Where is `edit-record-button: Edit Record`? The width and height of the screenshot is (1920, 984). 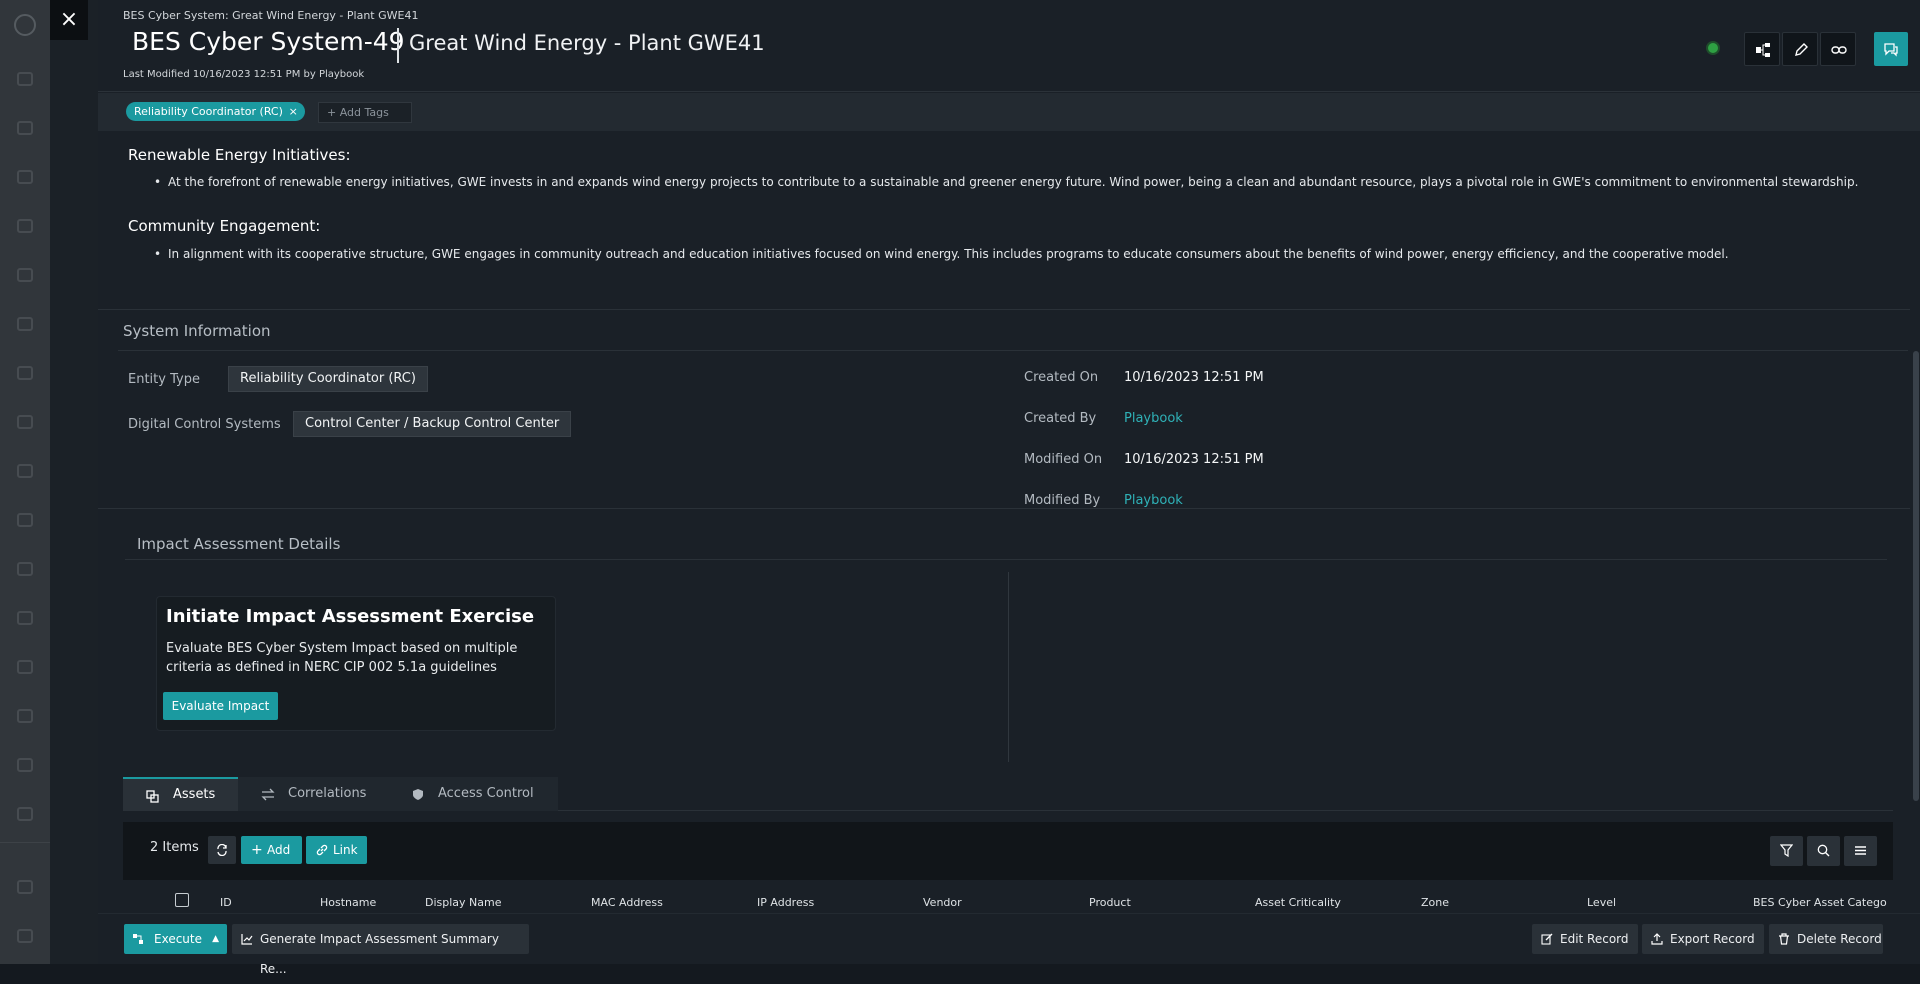 edit-record-button: Edit Record is located at coordinates (1585, 939).